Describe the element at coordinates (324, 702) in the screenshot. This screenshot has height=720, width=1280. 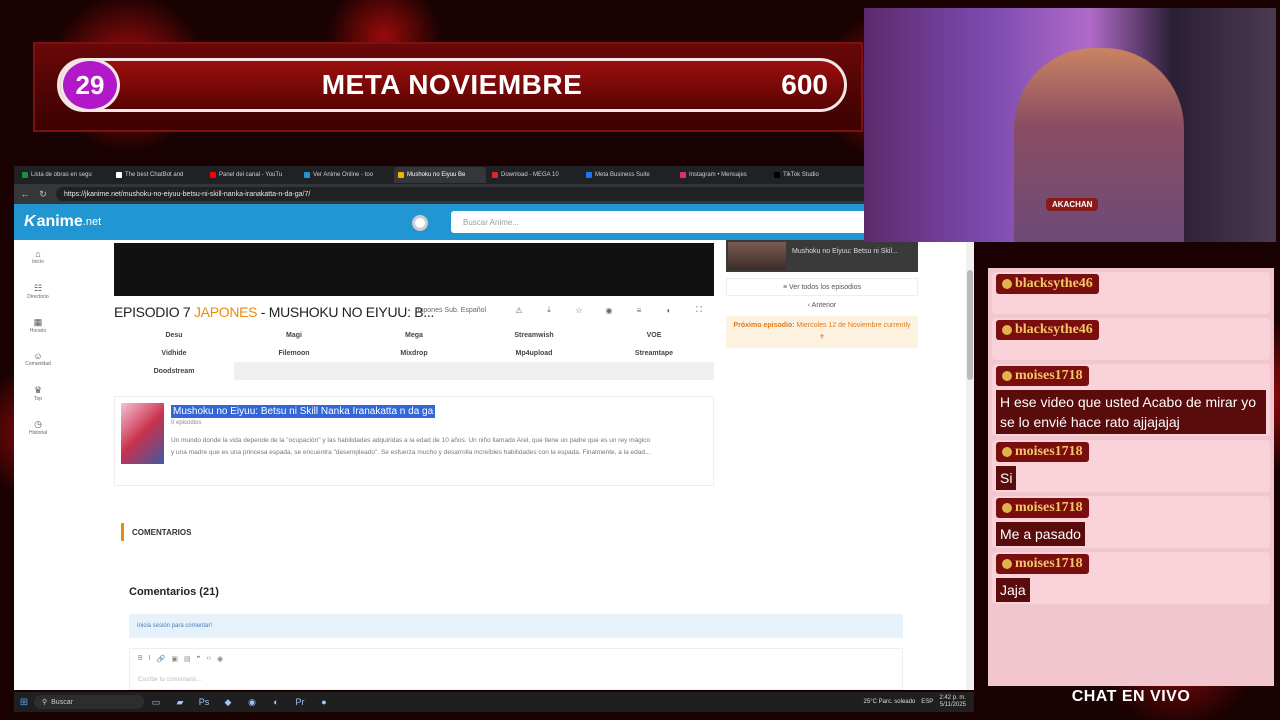
I see `obs-icon: ●` at that location.